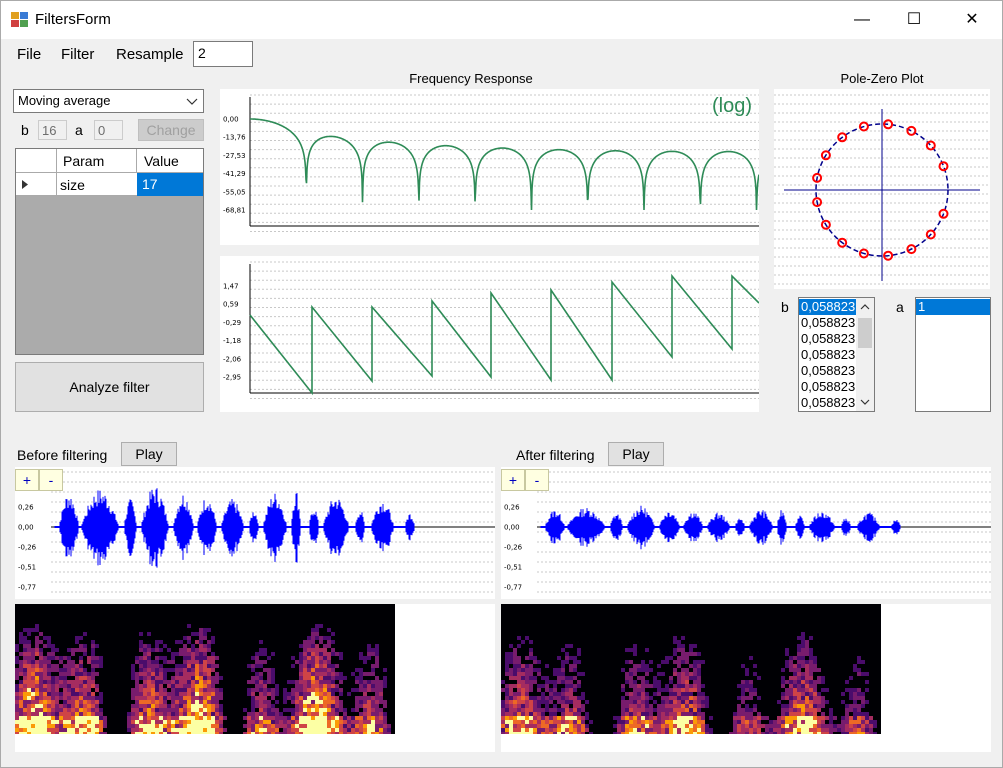 The height and width of the screenshot is (768, 1003). What do you see at coordinates (865, 307) in the screenshot?
I see `scroll-up-icon` at bounding box center [865, 307].